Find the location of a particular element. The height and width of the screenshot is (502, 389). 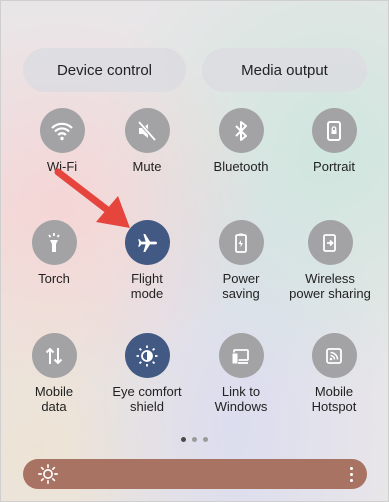

arrow-annotation-icon is located at coordinates (92, 198).